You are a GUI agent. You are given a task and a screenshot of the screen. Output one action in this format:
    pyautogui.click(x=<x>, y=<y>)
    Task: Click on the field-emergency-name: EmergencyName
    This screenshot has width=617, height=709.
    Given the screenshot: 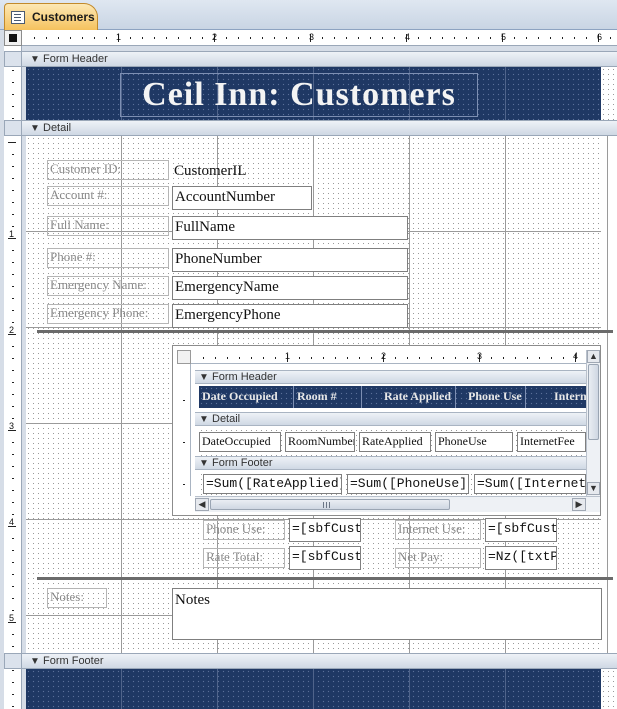 What is the action you would take?
    pyautogui.click(x=290, y=288)
    